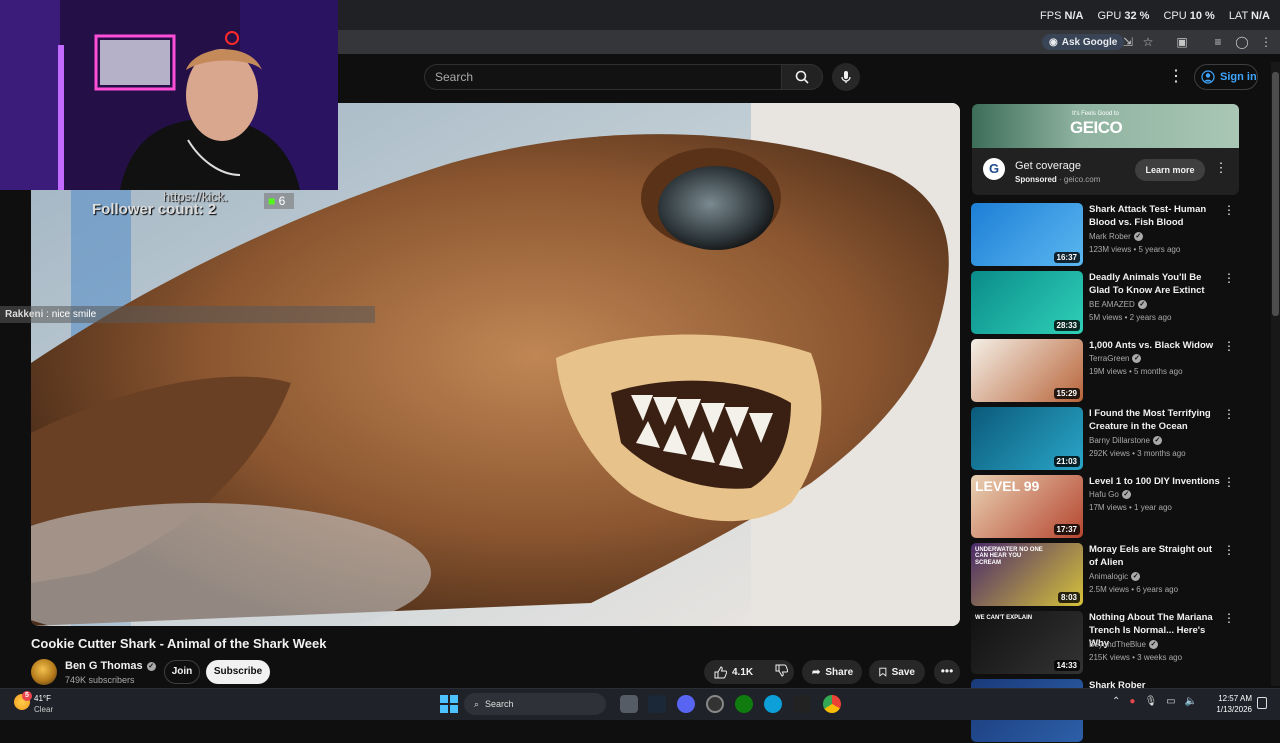 Image resolution: width=1280 pixels, height=743 pixels. Describe the element at coordinates (1048, 166) in the screenshot. I see `ad-title: Get coverage` at that location.